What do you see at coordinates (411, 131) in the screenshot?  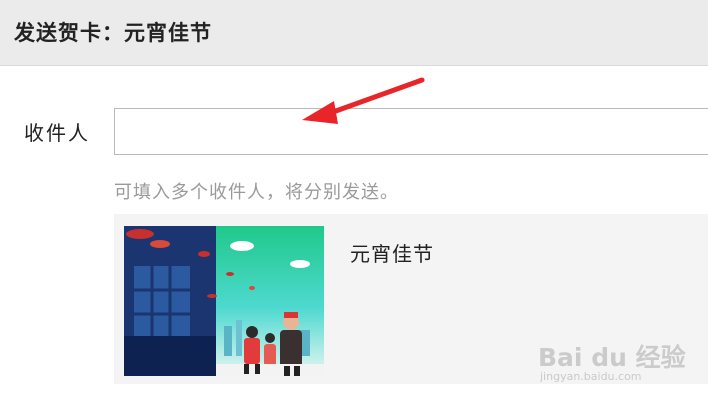 I see `recipient-input` at bounding box center [411, 131].